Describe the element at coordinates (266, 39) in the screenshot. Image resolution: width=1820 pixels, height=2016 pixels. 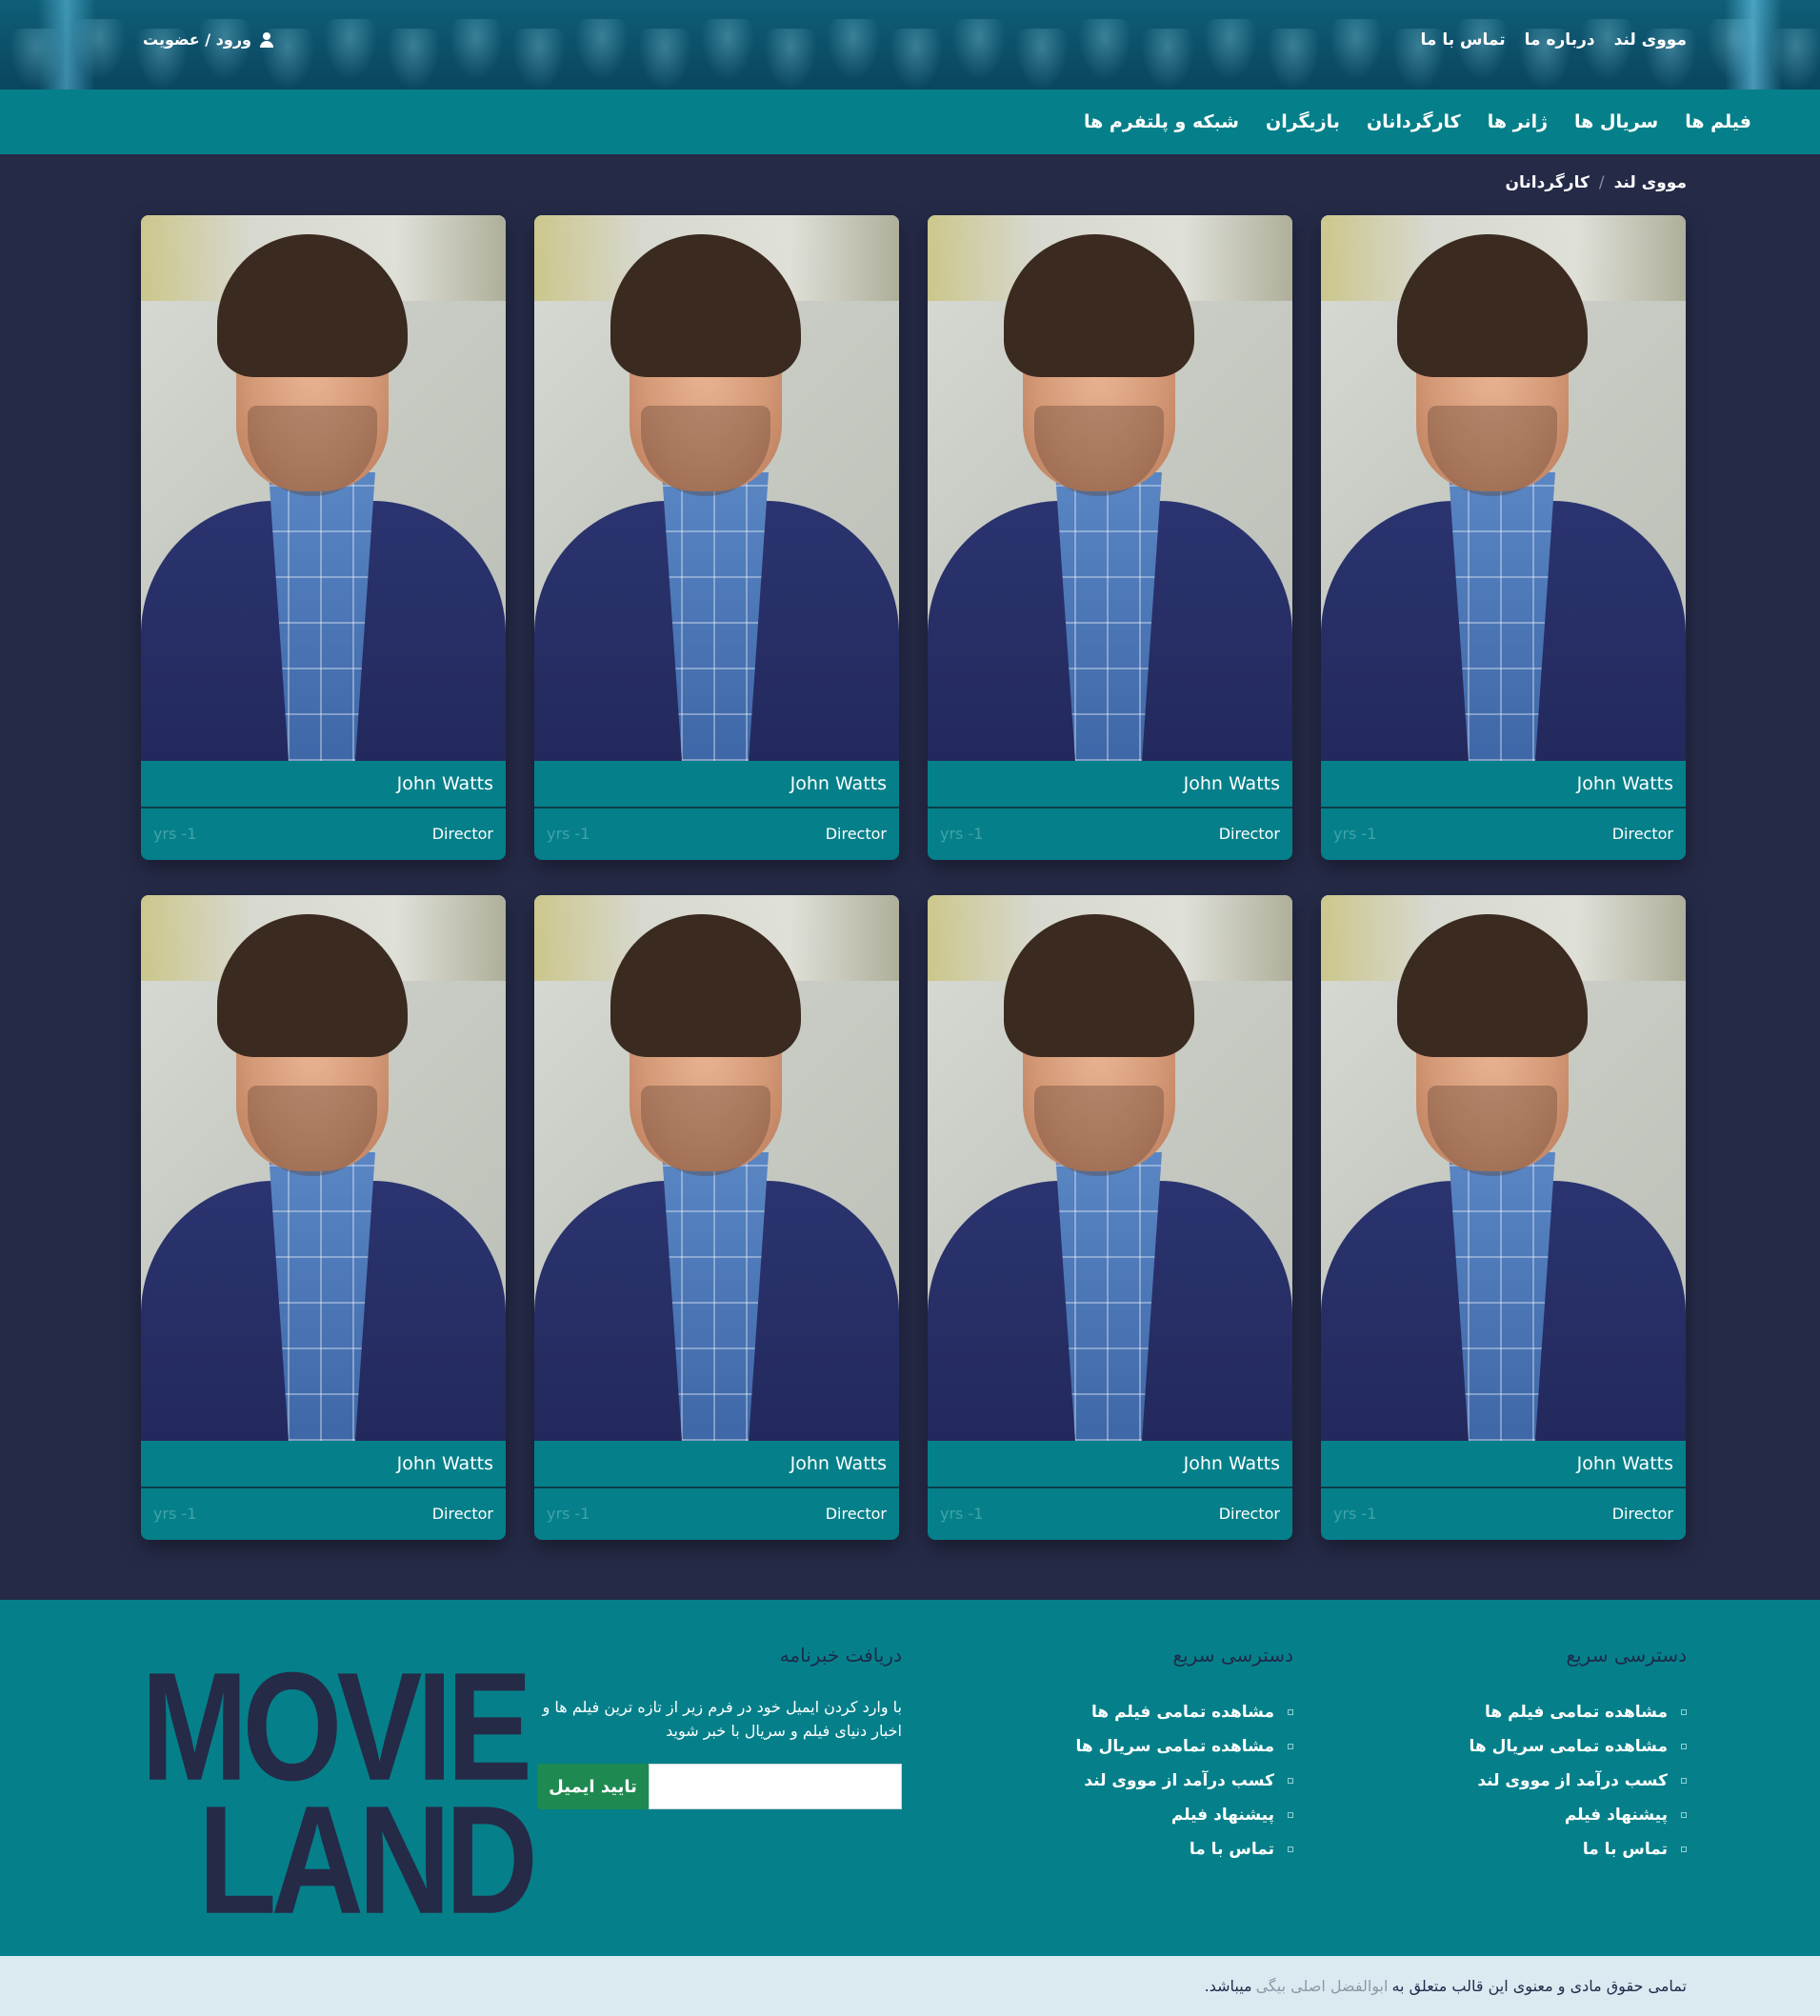
I see `user-icon` at that location.